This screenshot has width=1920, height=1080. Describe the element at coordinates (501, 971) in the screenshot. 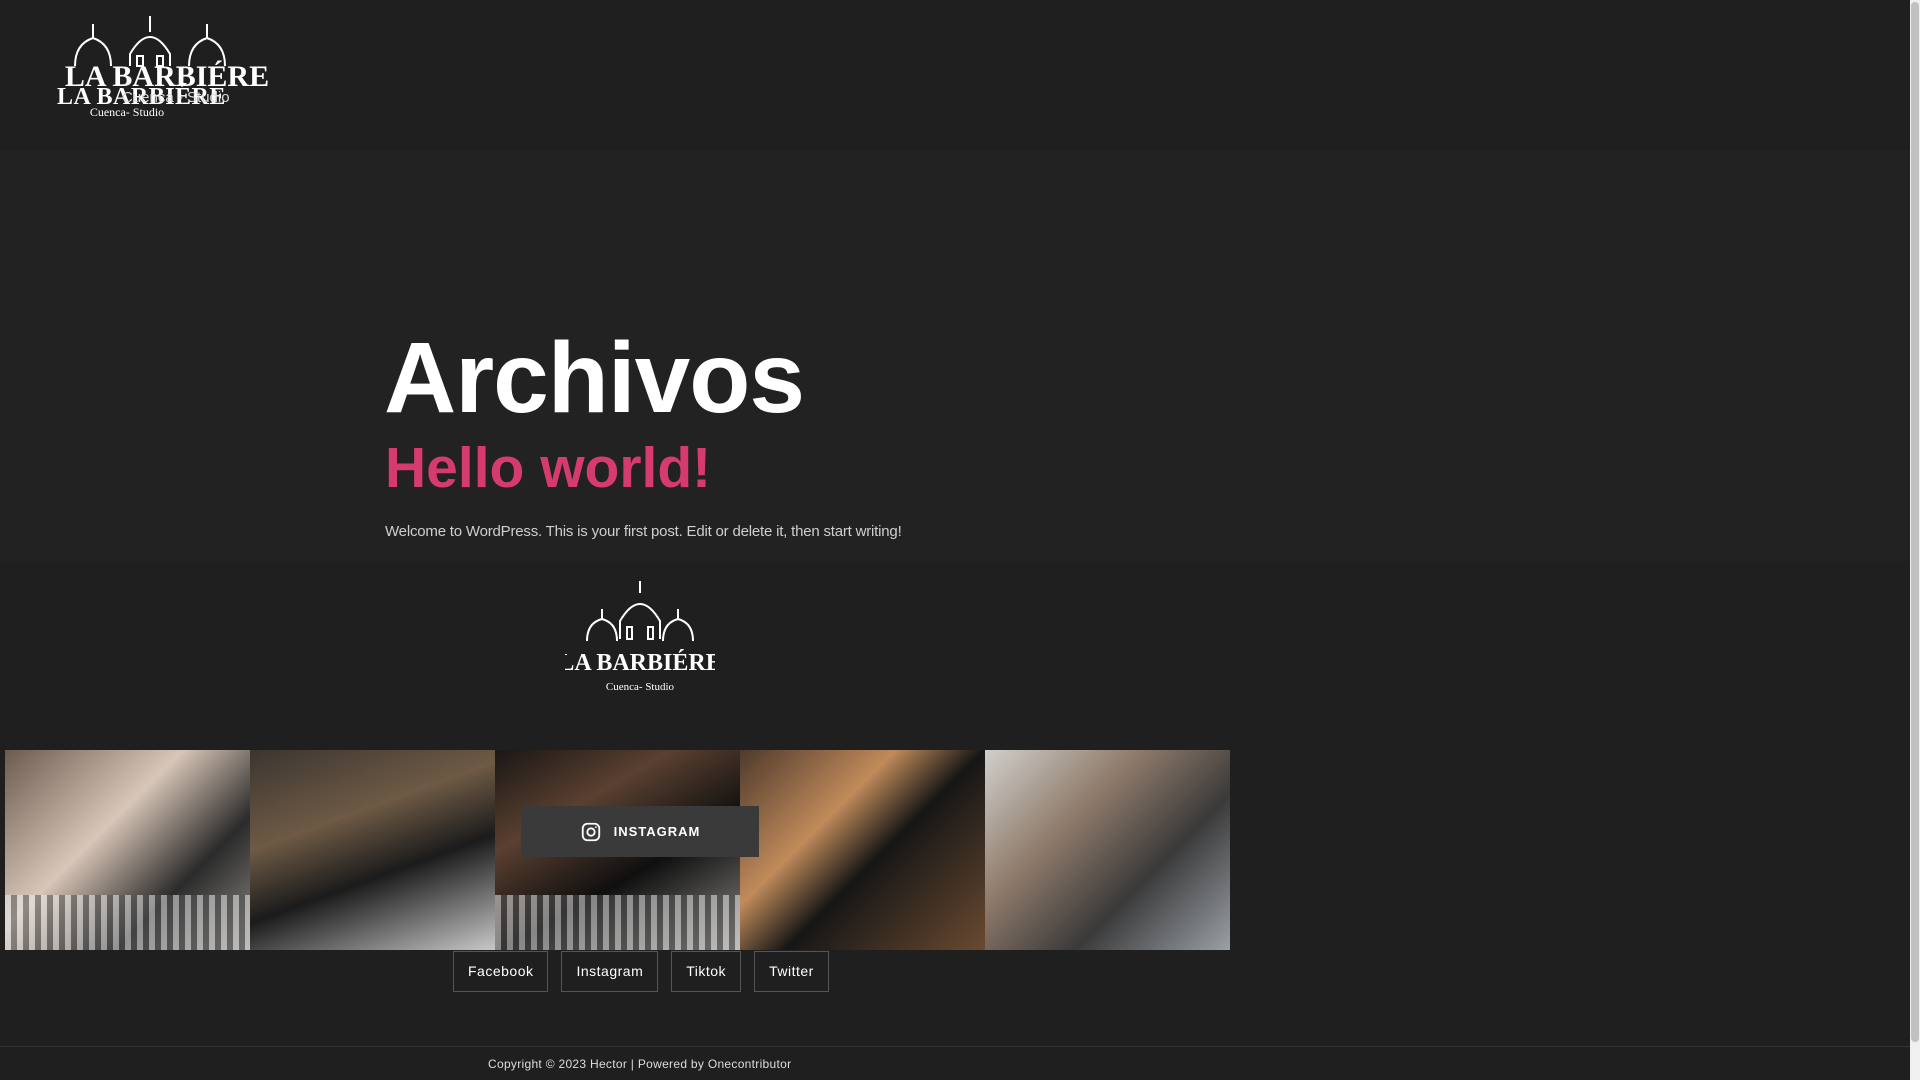

I see `social-link-facebook: Facebook` at that location.